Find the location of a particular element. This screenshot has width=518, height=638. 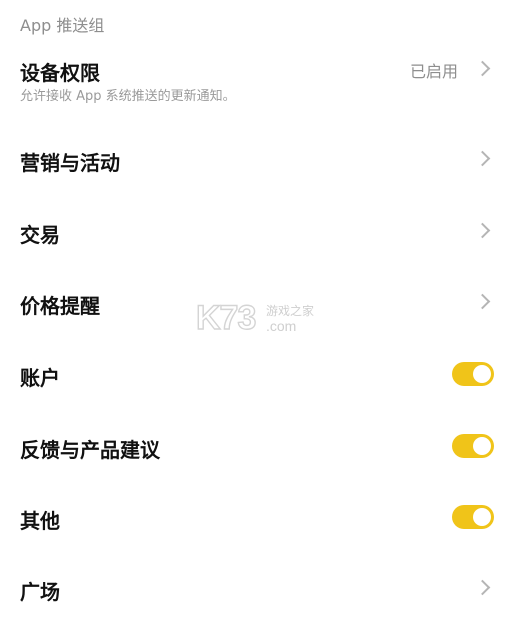

account-toggle is located at coordinates (473, 374).